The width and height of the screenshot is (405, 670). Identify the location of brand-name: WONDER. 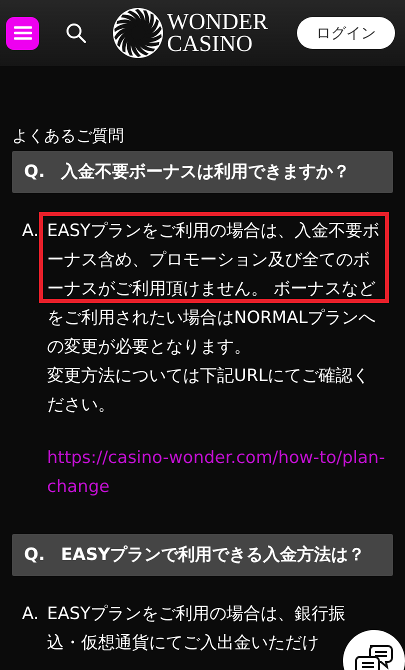
(217, 22).